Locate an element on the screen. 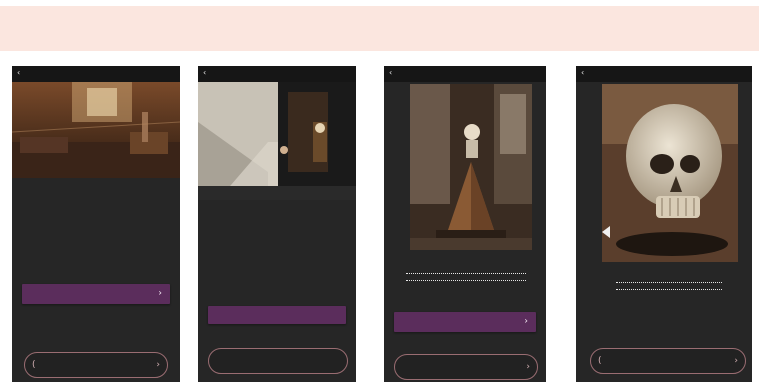 The image size is (759, 382). secondary-button: › is located at coordinates (466, 367).